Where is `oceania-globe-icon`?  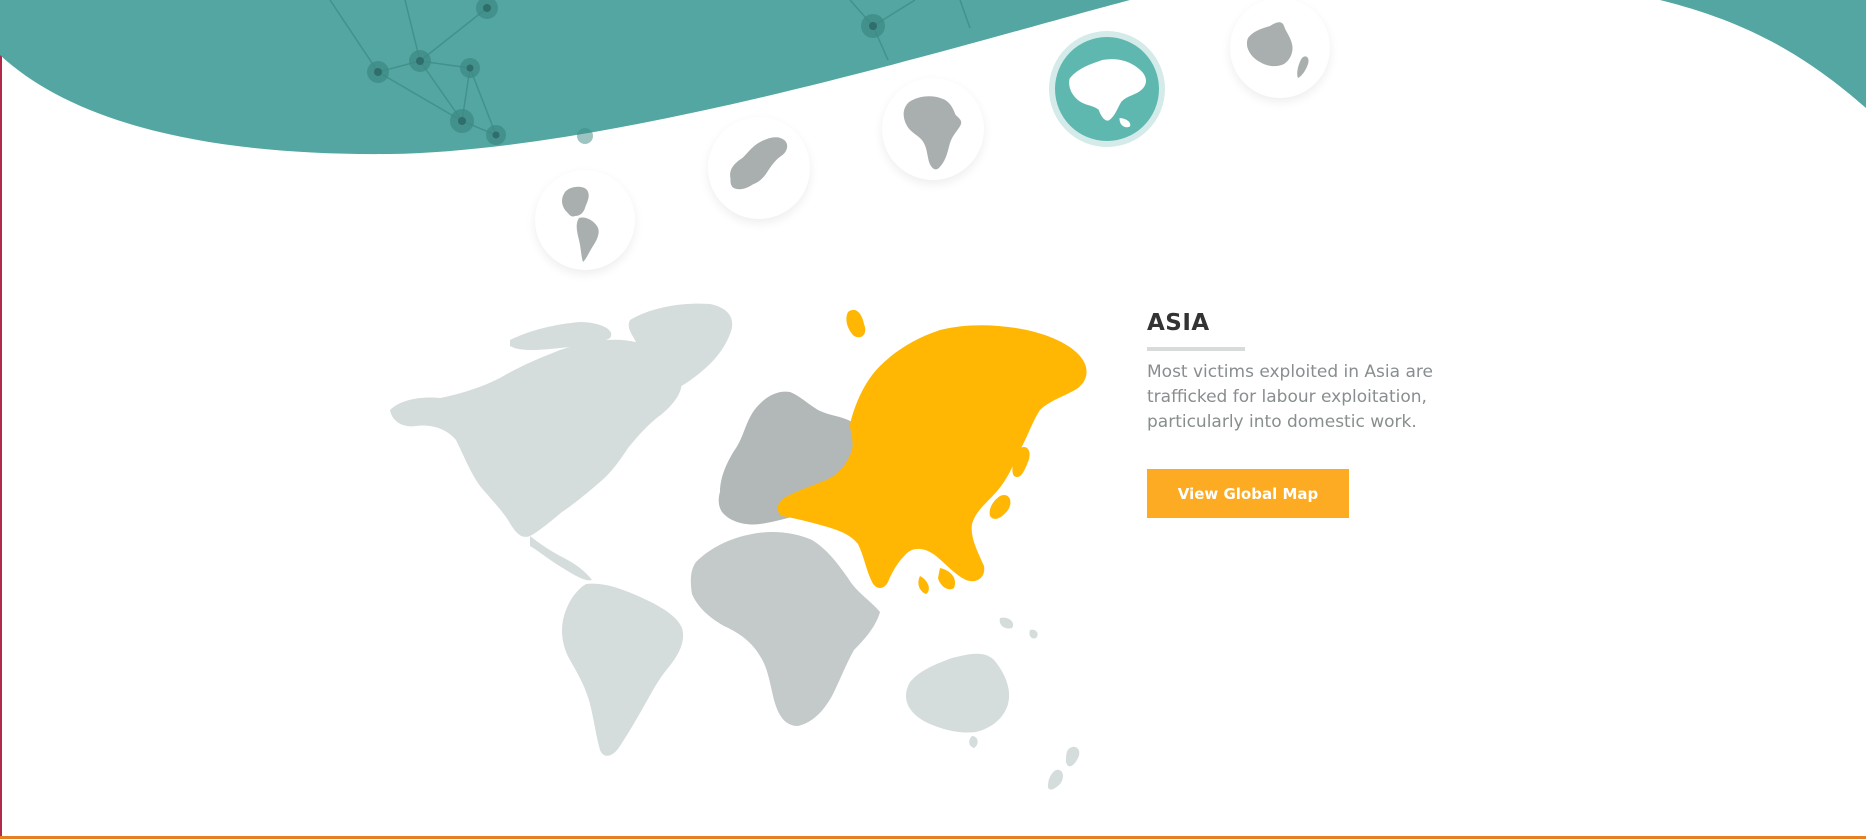 oceania-globe-icon is located at coordinates (1277, 50).